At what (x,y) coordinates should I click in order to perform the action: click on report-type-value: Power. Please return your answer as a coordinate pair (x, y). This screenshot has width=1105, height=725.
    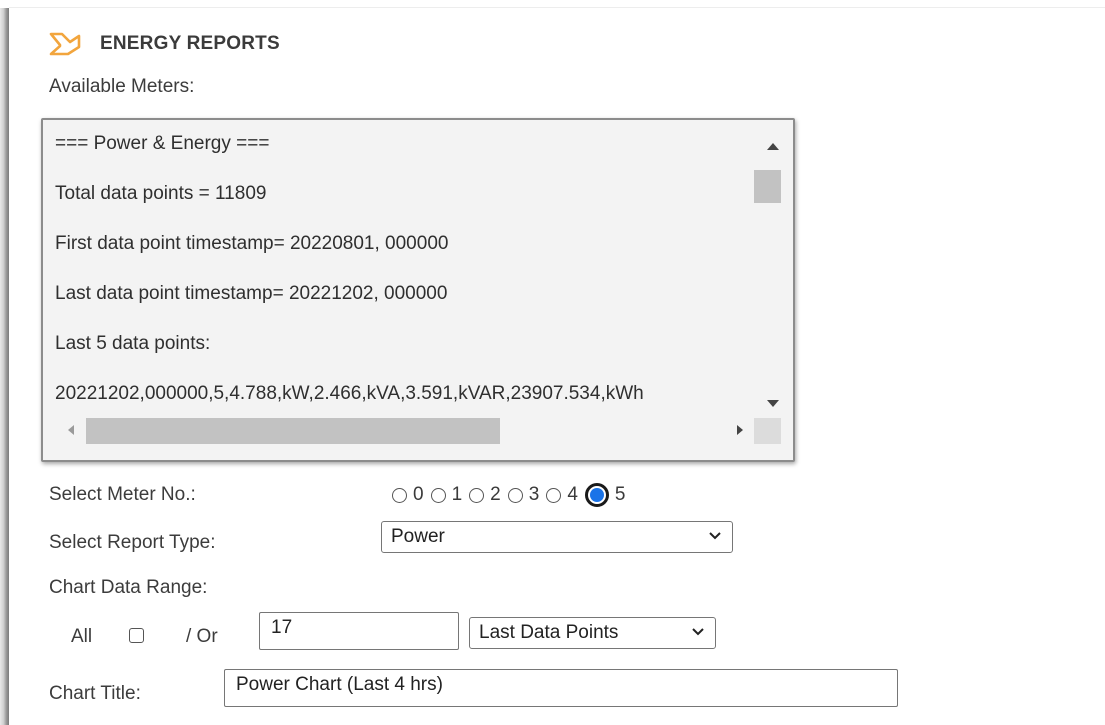
    Looking at the image, I should click on (418, 536).